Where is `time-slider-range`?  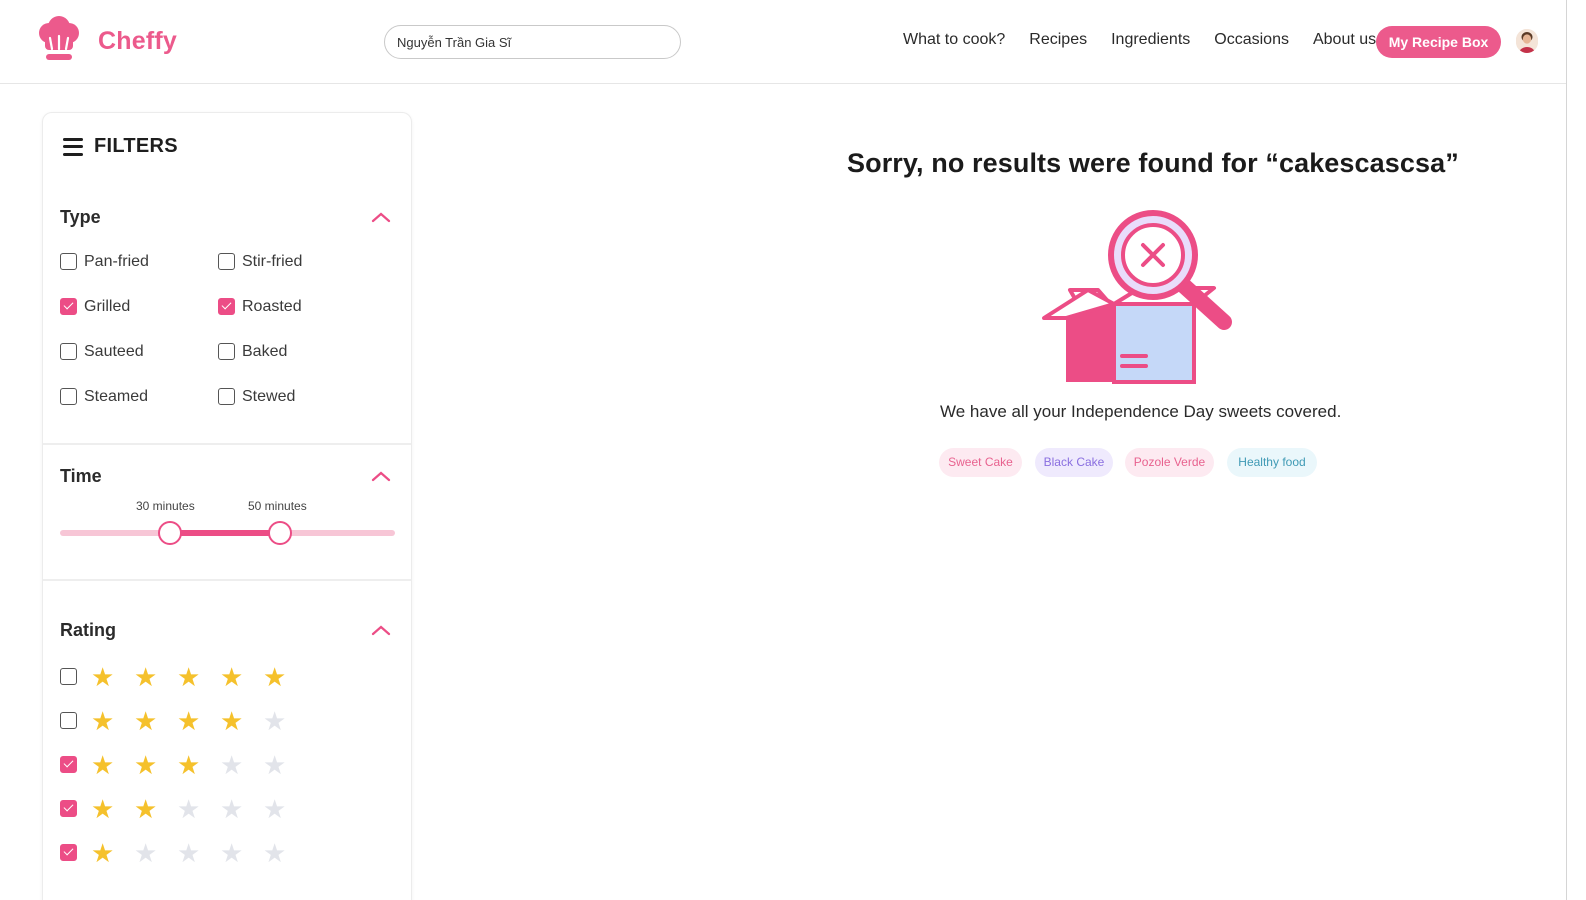 time-slider-range is located at coordinates (226, 533).